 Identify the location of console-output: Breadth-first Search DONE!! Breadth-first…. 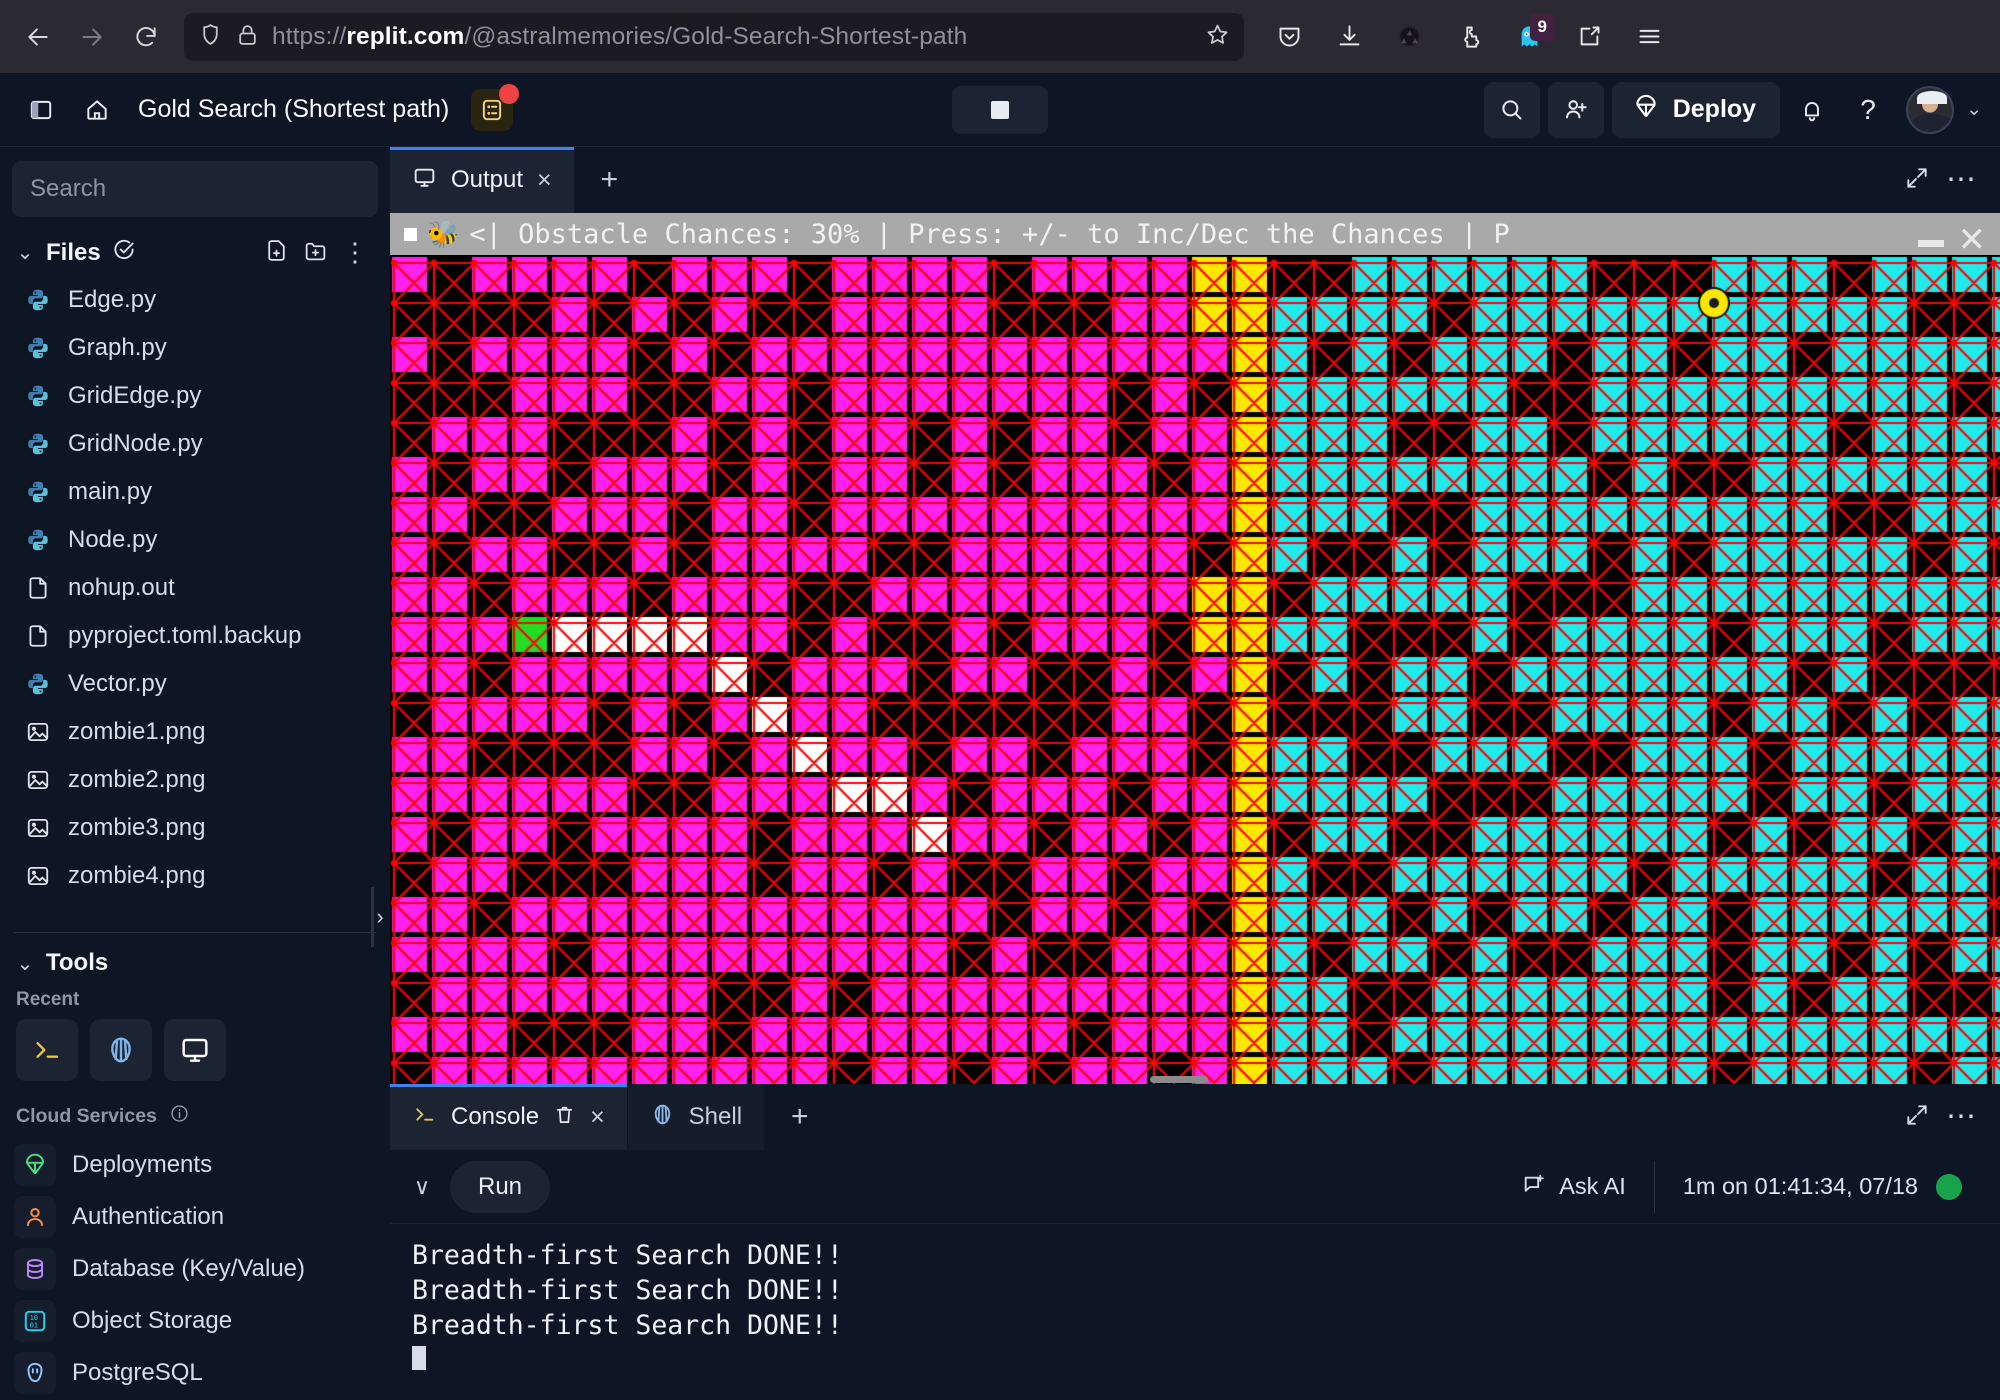
(1195, 1312).